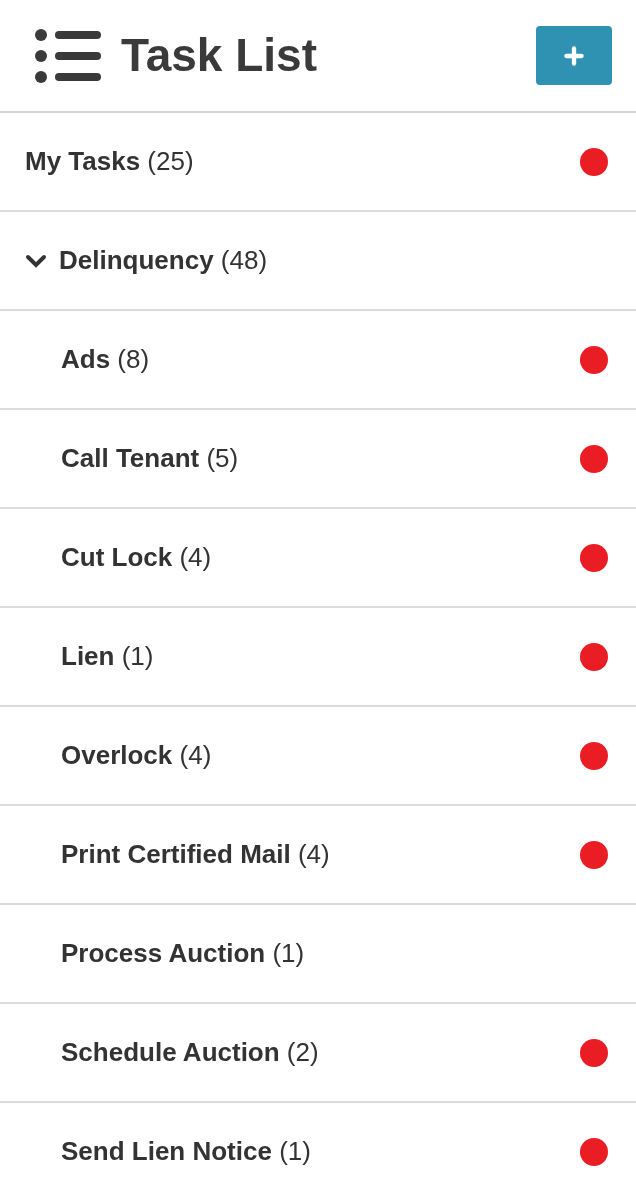 The height and width of the screenshot is (1196, 636). I want to click on task-category-label: Print Certified Mail (4), so click(196, 854).